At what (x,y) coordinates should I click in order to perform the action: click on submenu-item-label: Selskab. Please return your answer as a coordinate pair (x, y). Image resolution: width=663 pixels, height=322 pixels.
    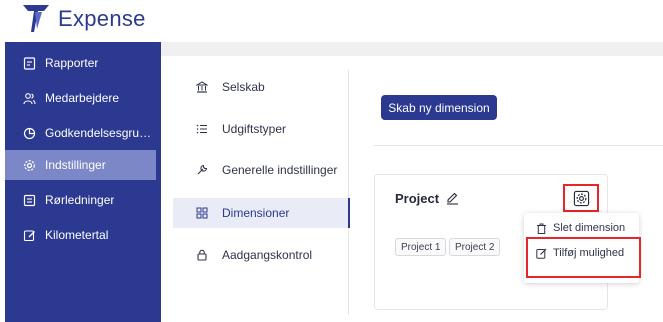
    Looking at the image, I should click on (243, 87).